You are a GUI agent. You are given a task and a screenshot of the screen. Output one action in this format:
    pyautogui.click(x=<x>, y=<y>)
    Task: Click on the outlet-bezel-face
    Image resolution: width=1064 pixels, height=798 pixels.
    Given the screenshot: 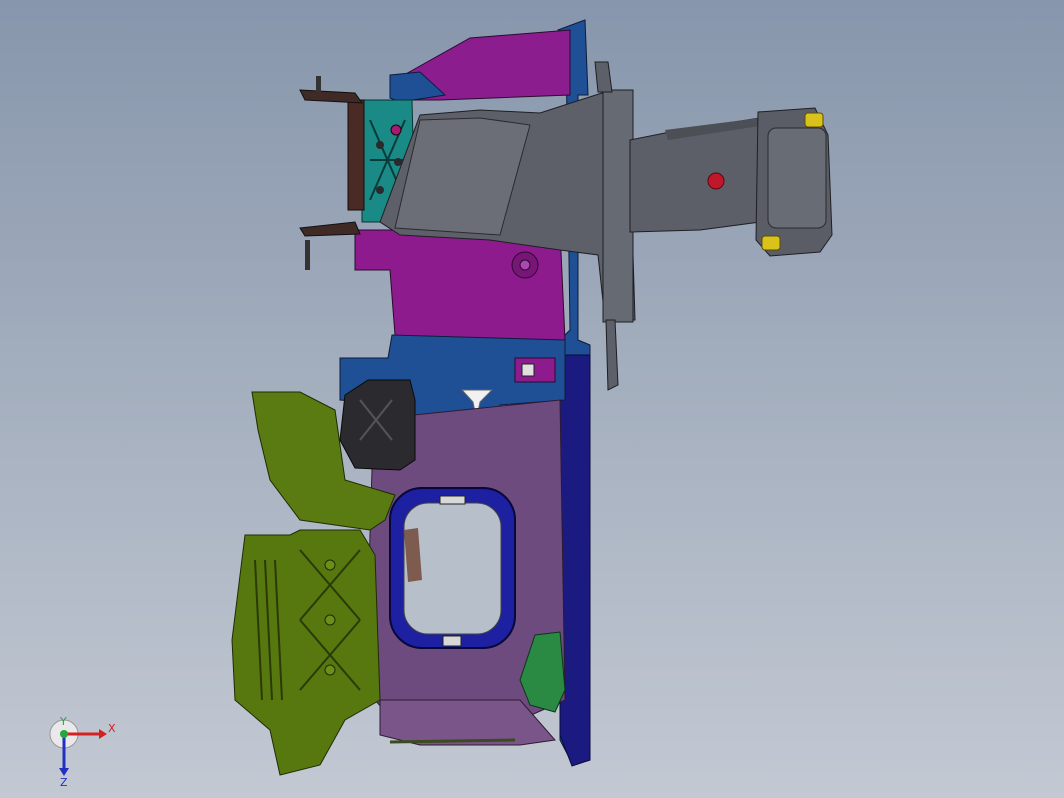 What is the action you would take?
    pyautogui.click(x=797, y=178)
    